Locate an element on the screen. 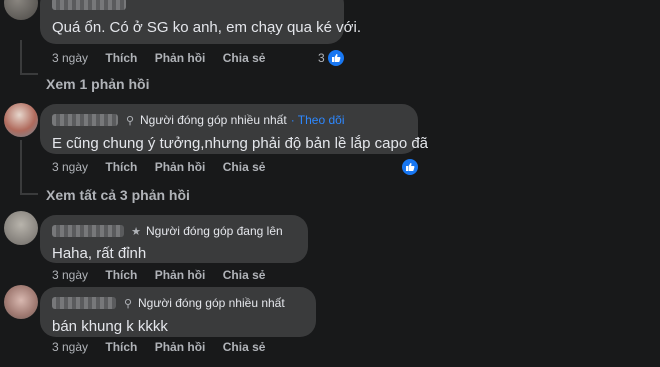  comment-bubble: ★ Người đóng góp đang lên Haha, rất đỉnh is located at coordinates (174, 239).